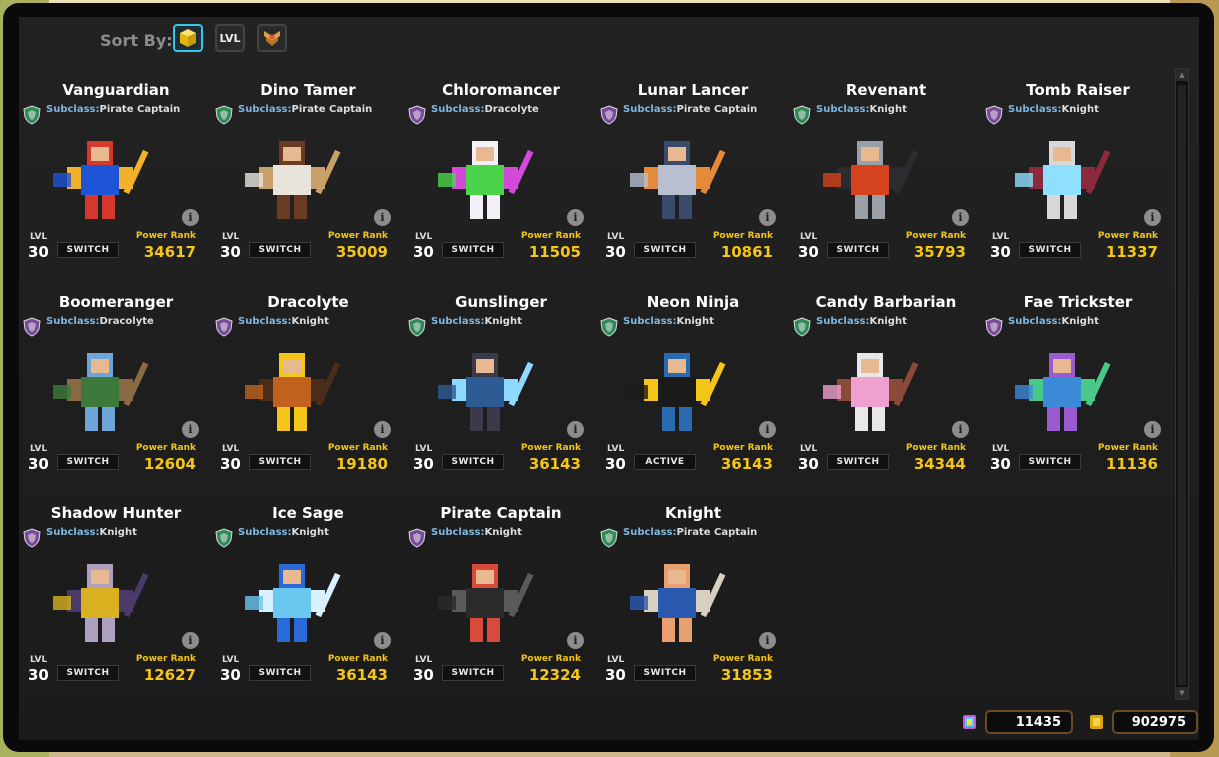 The height and width of the screenshot is (757, 1219). What do you see at coordinates (188, 38) in the screenshot?
I see `sort-by-power-button` at bounding box center [188, 38].